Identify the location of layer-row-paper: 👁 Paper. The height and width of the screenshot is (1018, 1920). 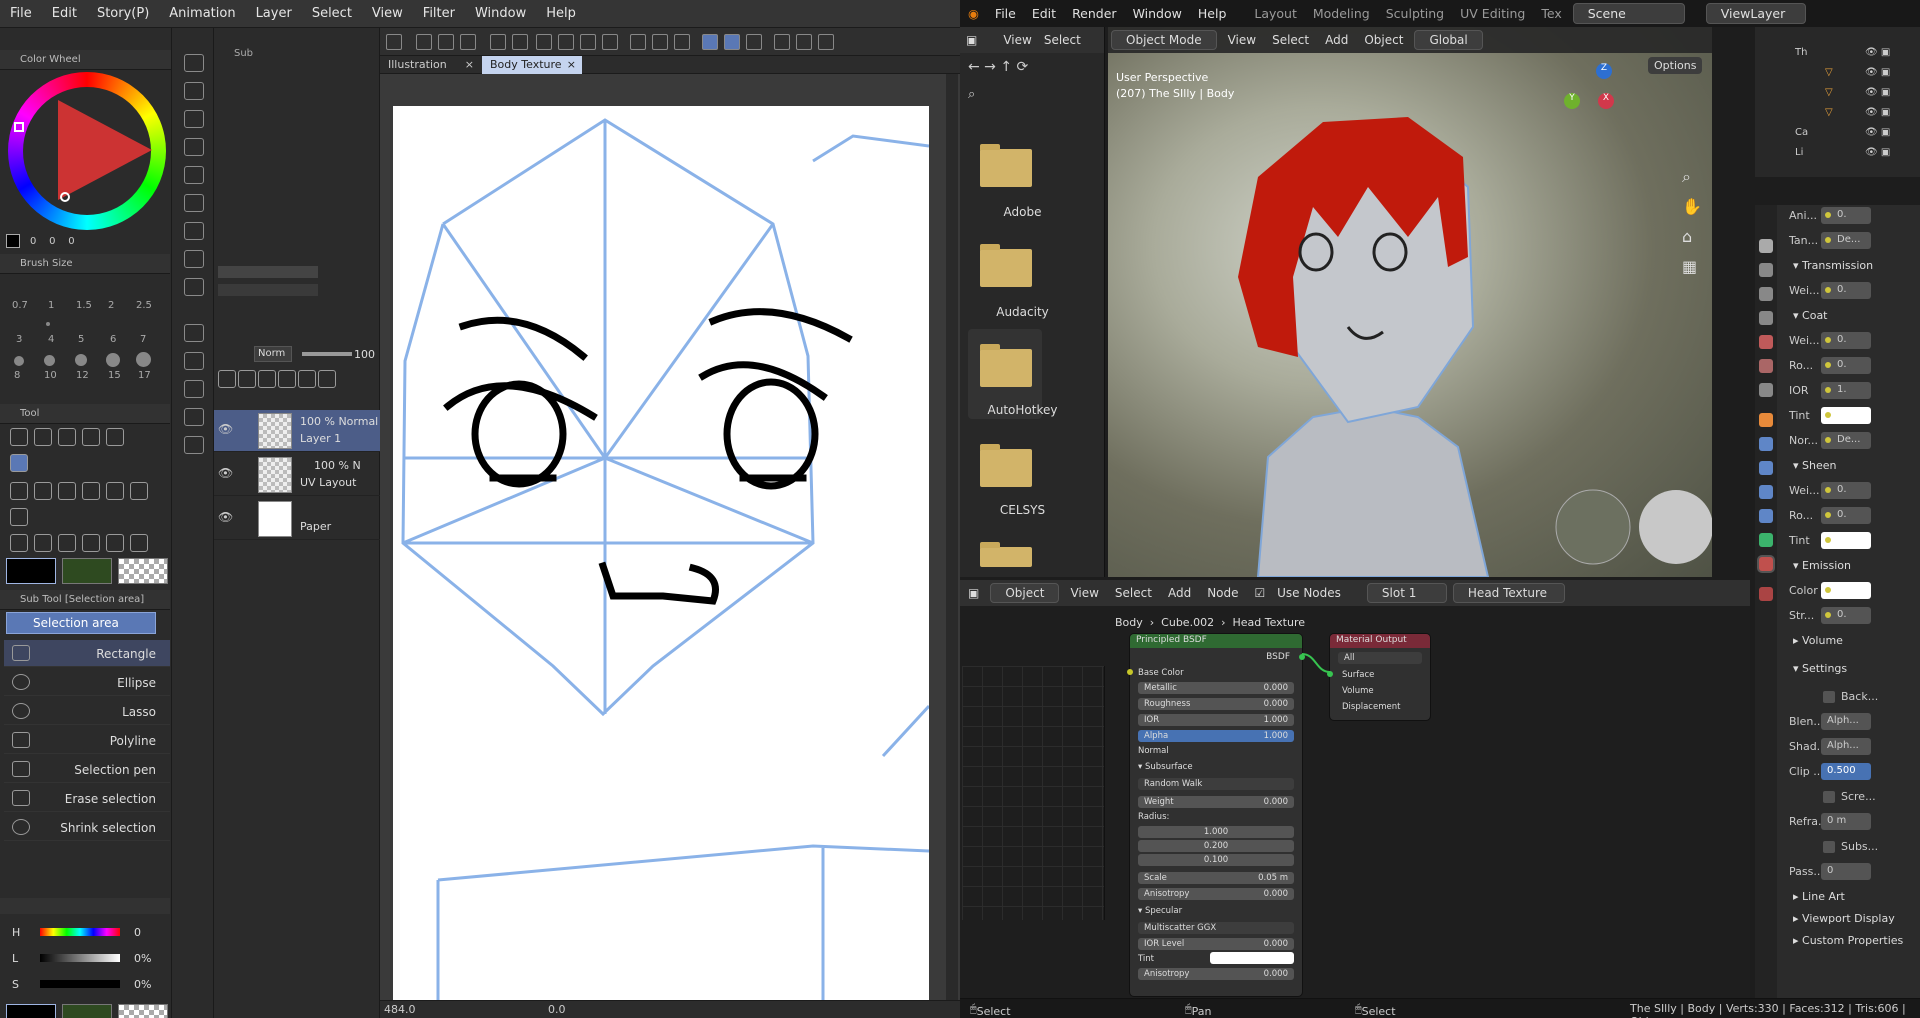
(297, 519).